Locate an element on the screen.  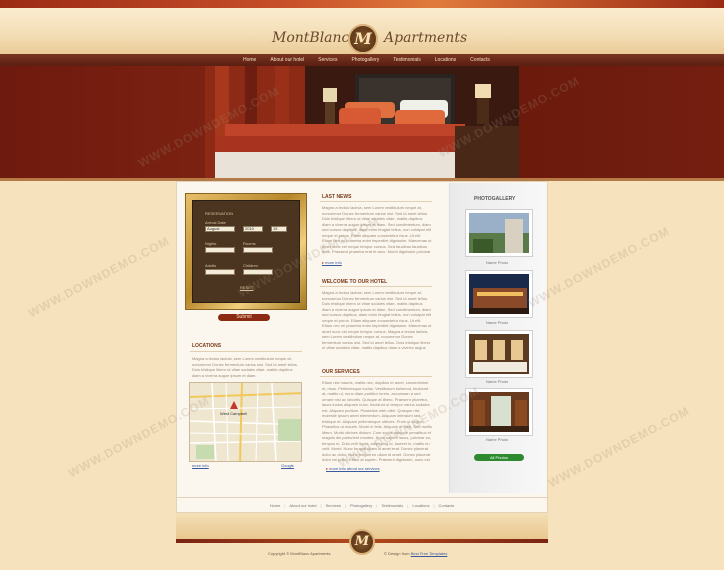
footer-link-locations: Locations is located at coordinates (420, 505).